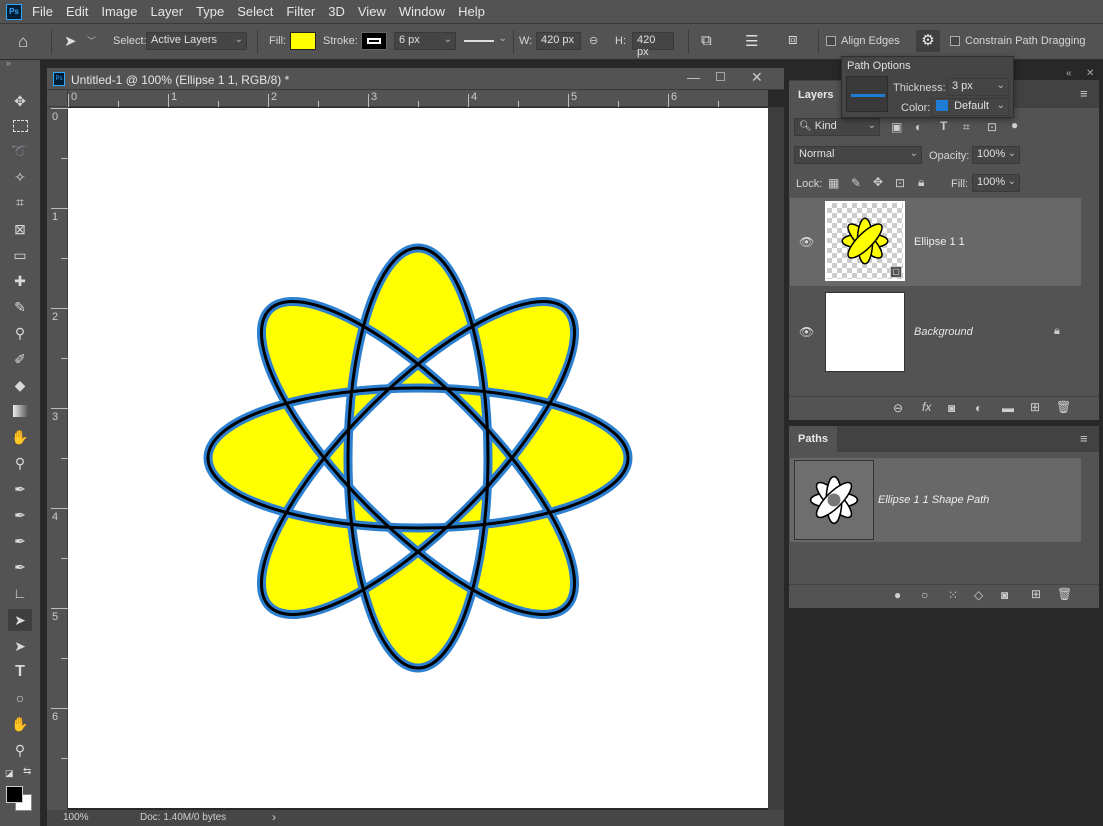 Image resolution: width=1103 pixels, height=826 pixels. What do you see at coordinates (896, 127) in the screenshot?
I see `pixel-filter-icon: ▣` at bounding box center [896, 127].